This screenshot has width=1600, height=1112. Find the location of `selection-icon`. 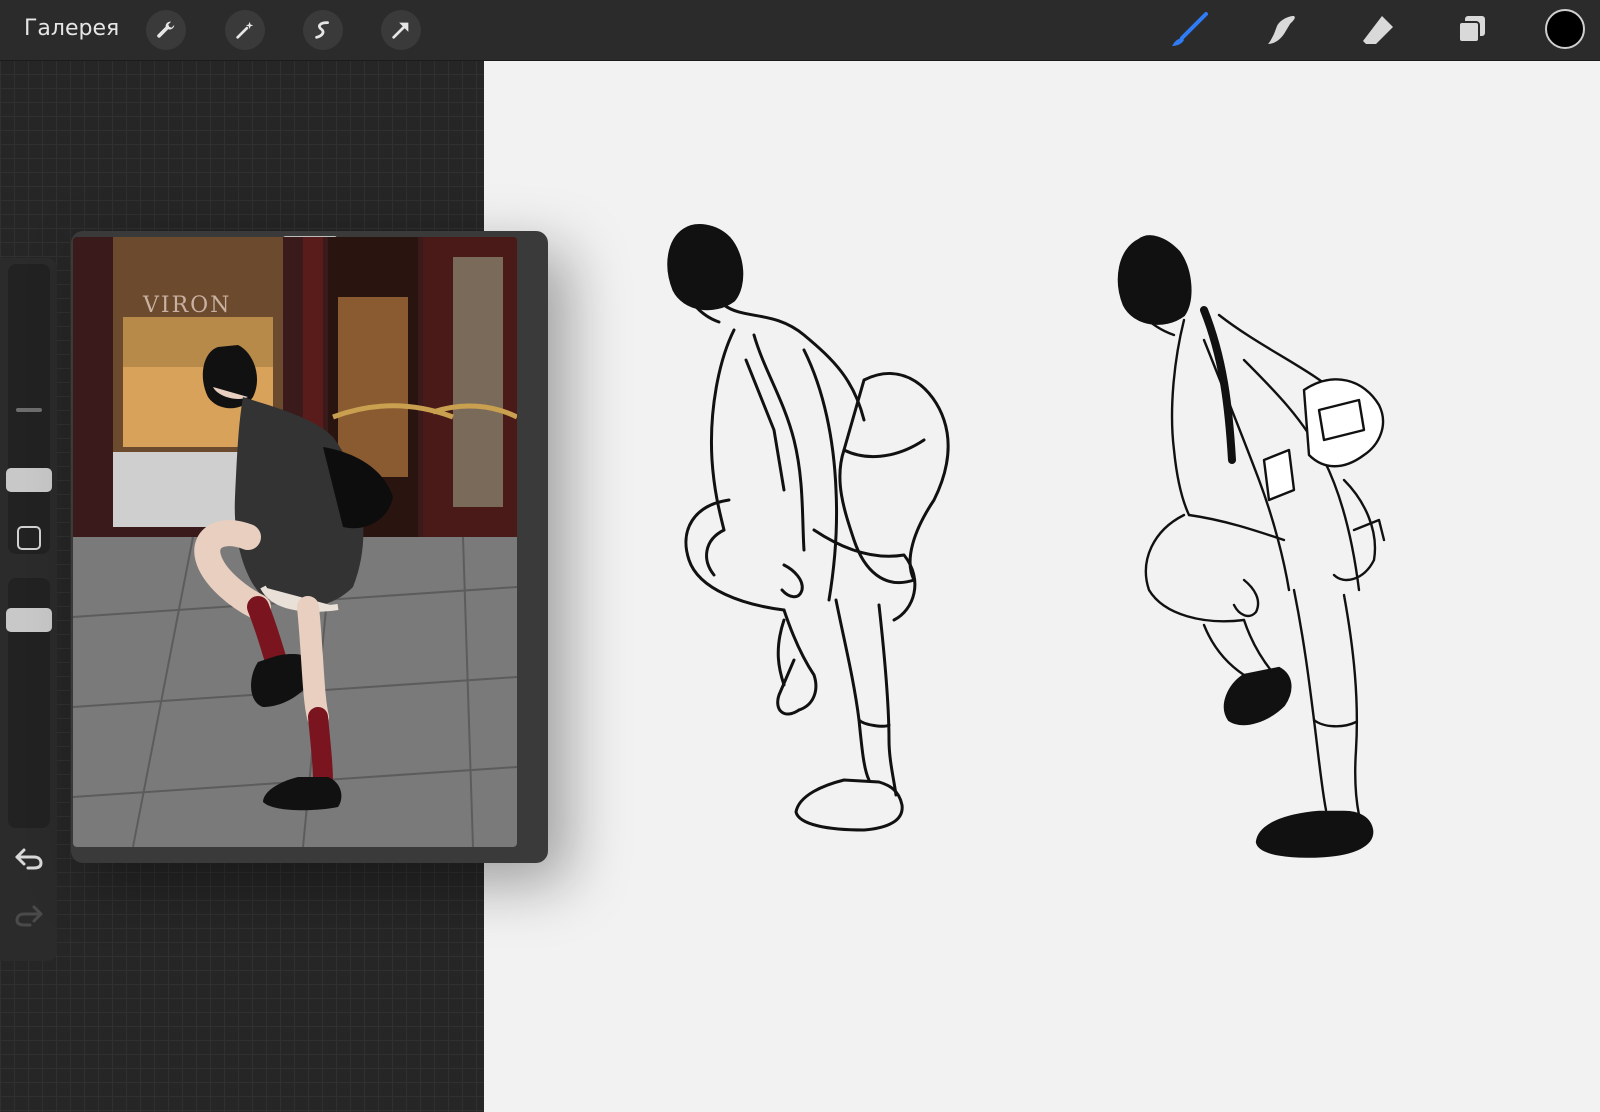

selection-icon is located at coordinates (323, 30).